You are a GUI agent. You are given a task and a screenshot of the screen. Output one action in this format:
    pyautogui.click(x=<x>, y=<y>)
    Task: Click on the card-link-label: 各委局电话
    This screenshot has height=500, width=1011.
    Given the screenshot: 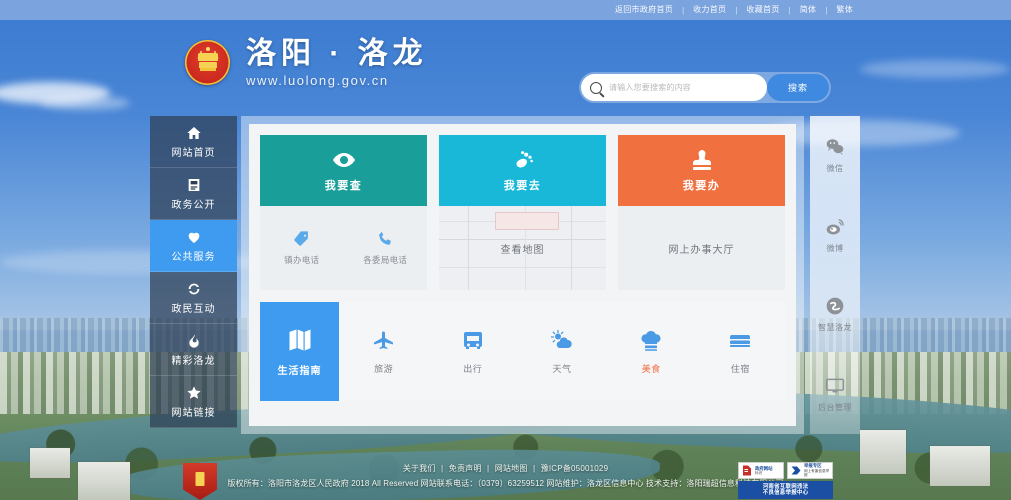 What is the action you would take?
    pyautogui.click(x=385, y=260)
    